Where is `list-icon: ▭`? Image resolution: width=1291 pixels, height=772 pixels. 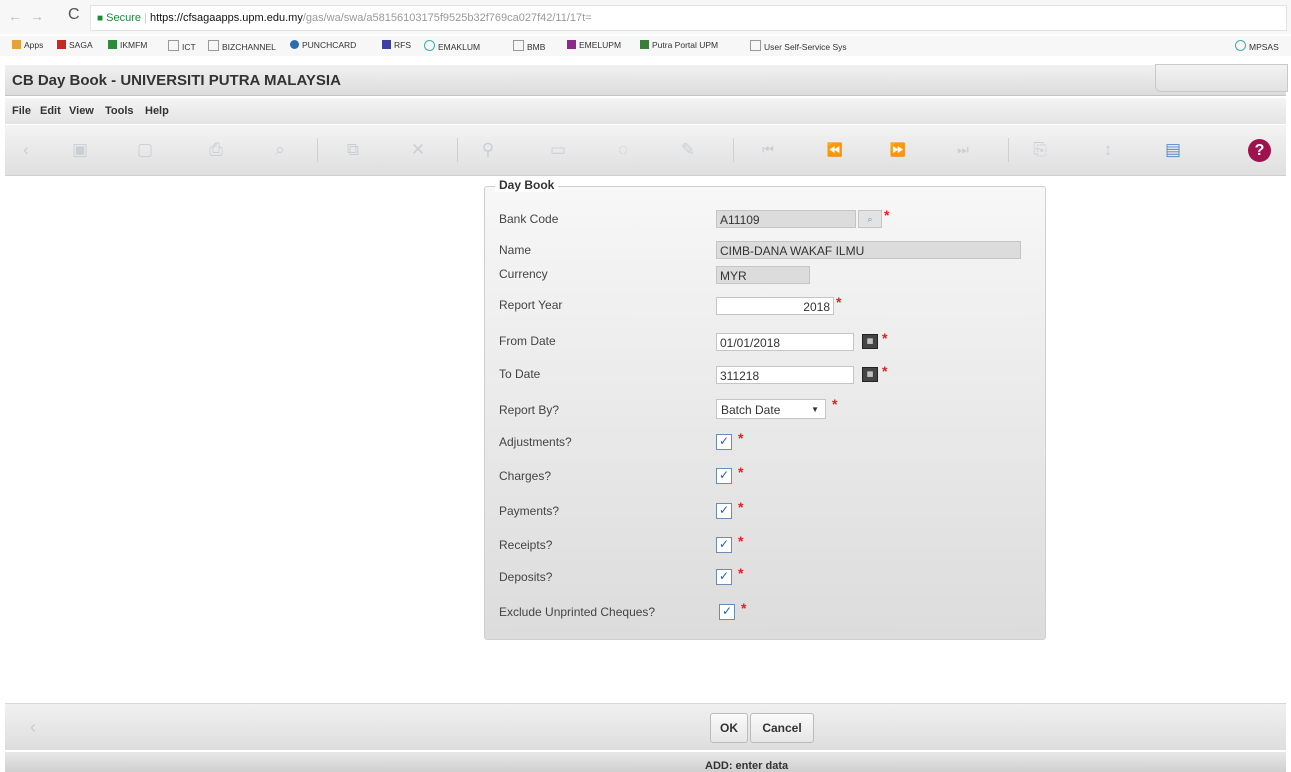 list-icon: ▭ is located at coordinates (558, 150).